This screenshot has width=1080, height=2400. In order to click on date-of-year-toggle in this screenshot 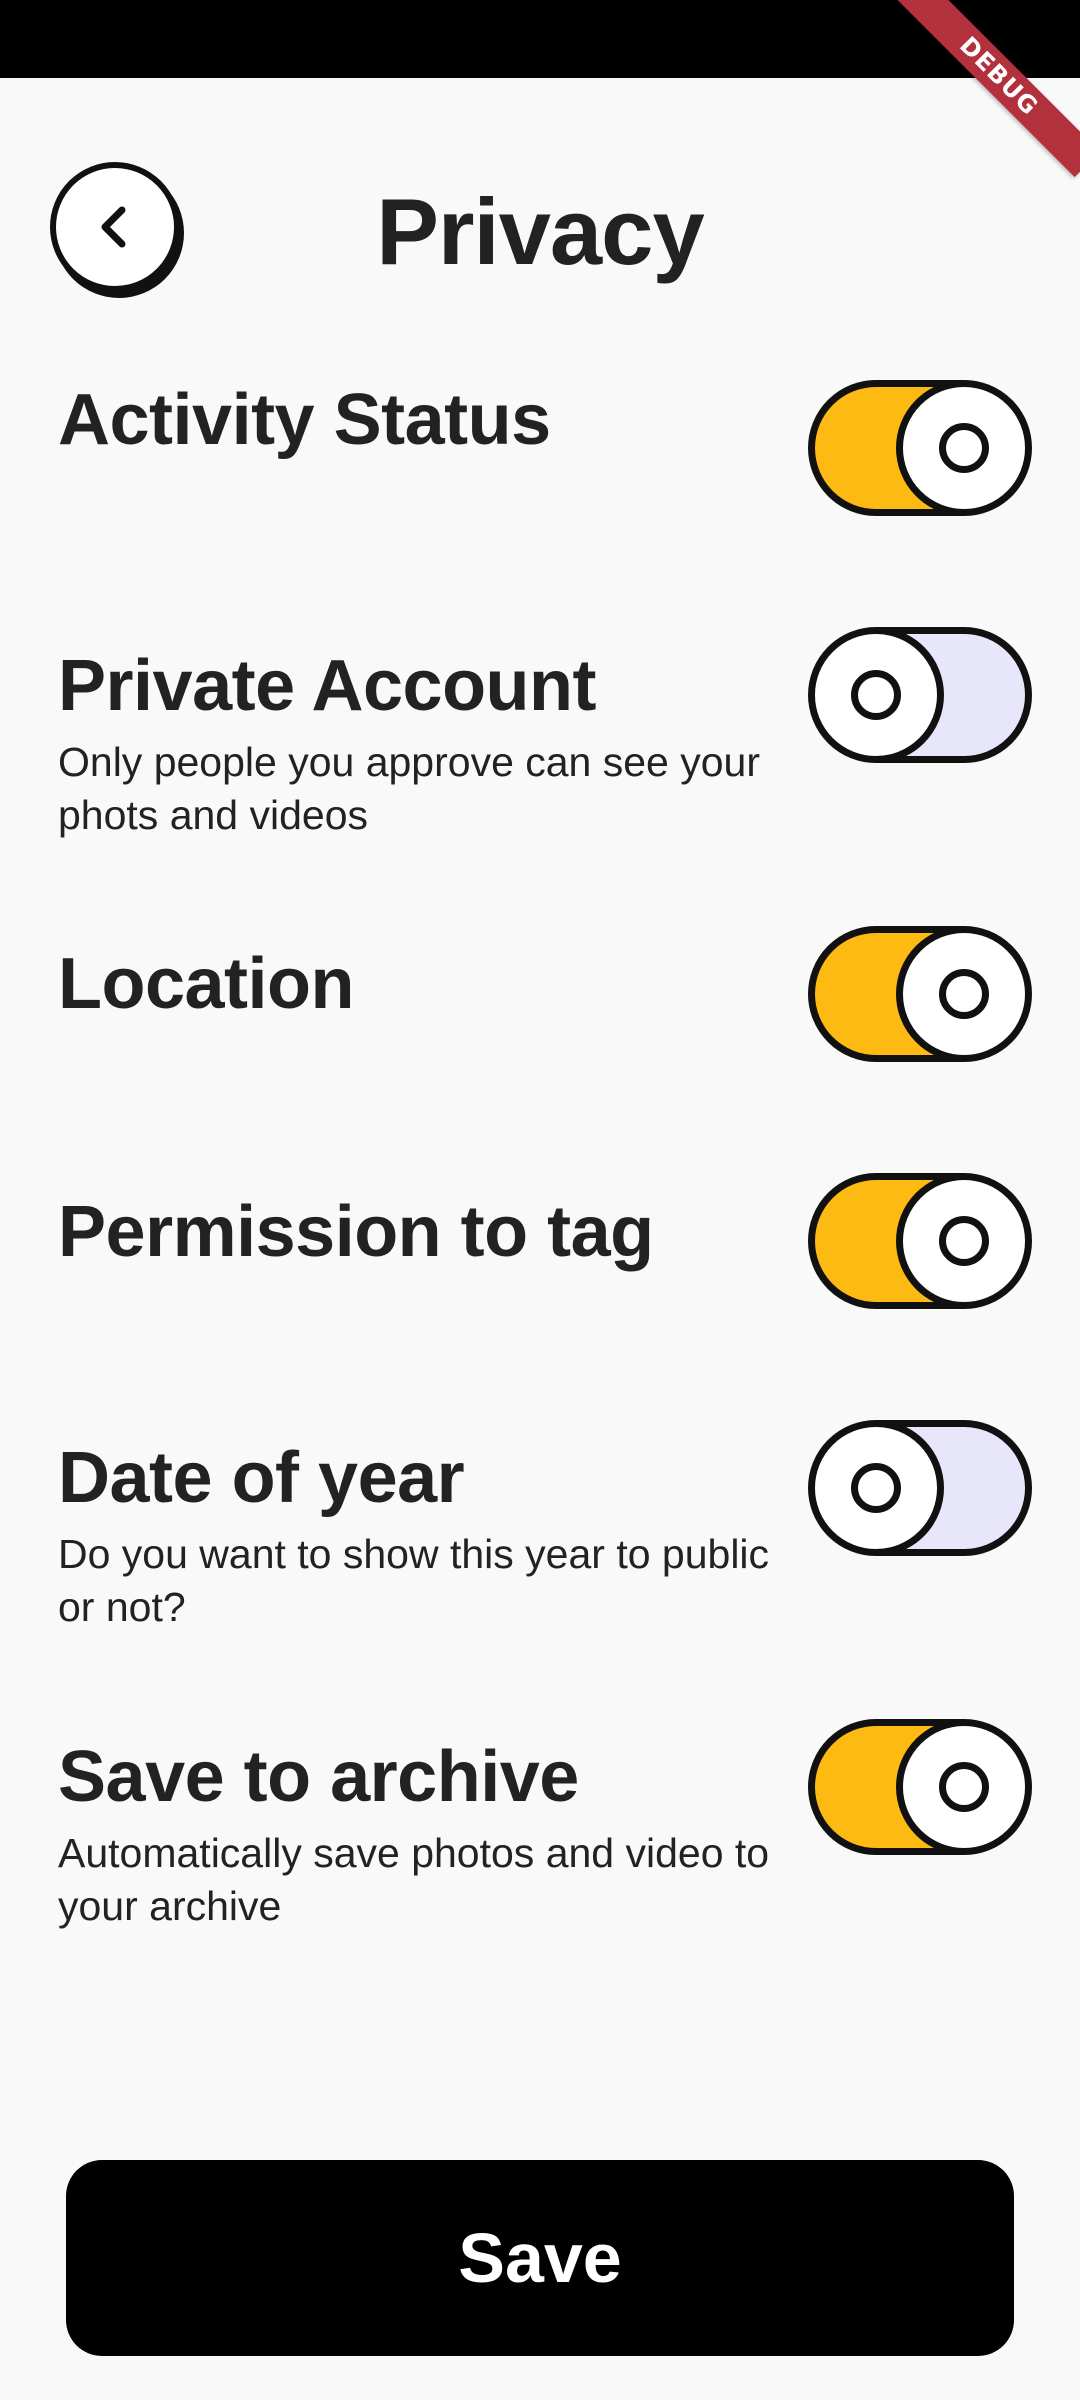, I will do `click(920, 1488)`.